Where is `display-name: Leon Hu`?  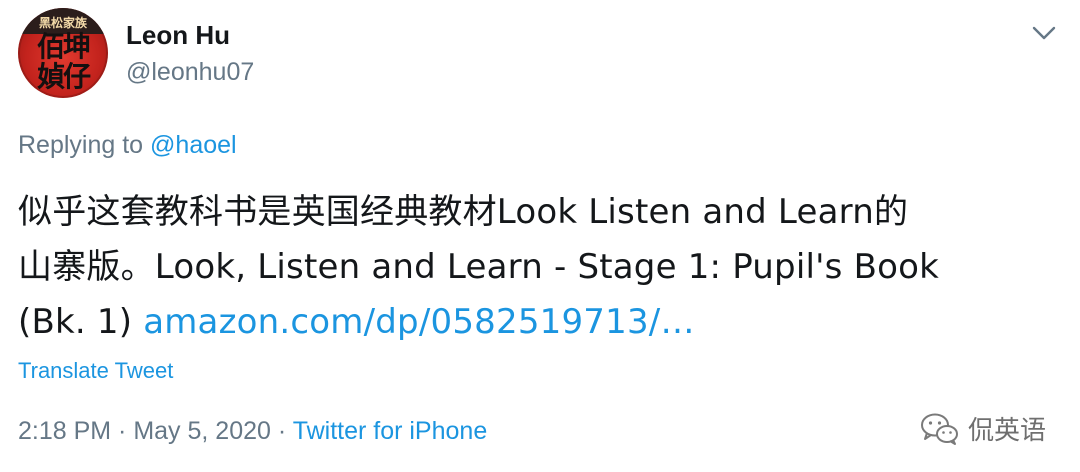
display-name: Leon Hu is located at coordinates (178, 35).